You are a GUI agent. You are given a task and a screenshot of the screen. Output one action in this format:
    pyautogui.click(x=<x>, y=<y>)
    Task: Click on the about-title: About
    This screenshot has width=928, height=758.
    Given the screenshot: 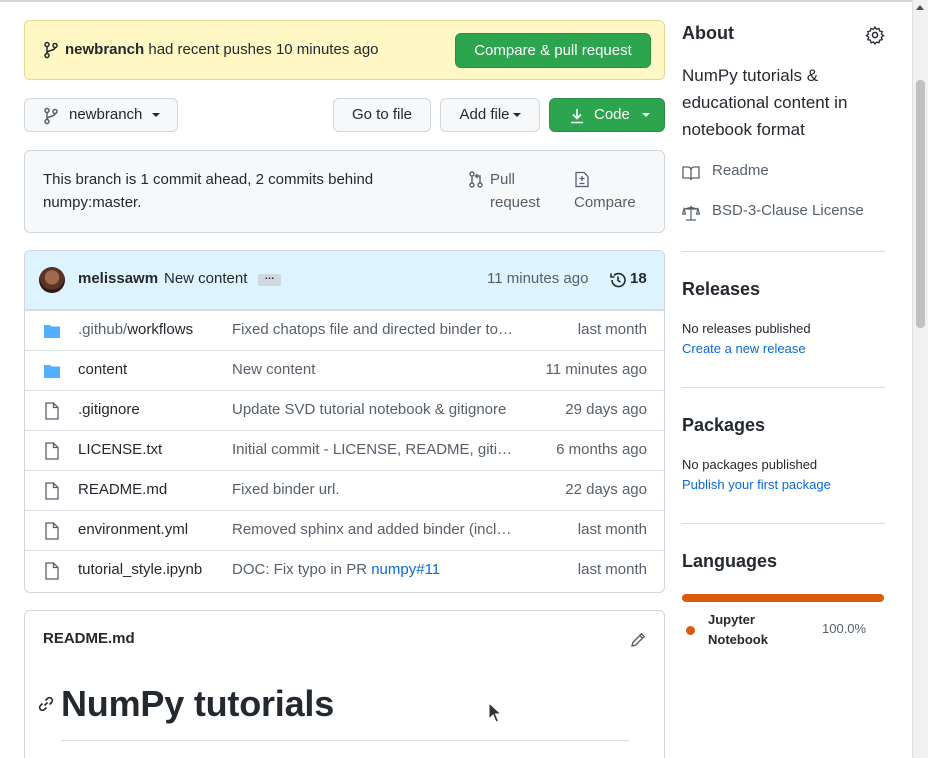 What is the action you would take?
    pyautogui.click(x=708, y=33)
    